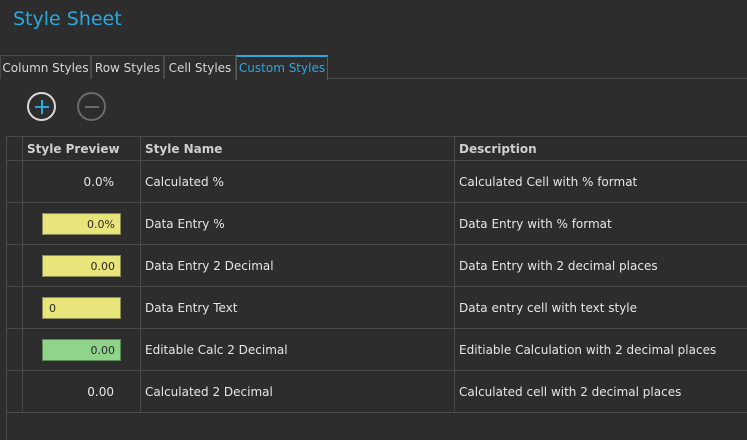 The height and width of the screenshot is (440, 747). I want to click on style-name-cell: Calculated 2 Decimal, so click(298, 391).